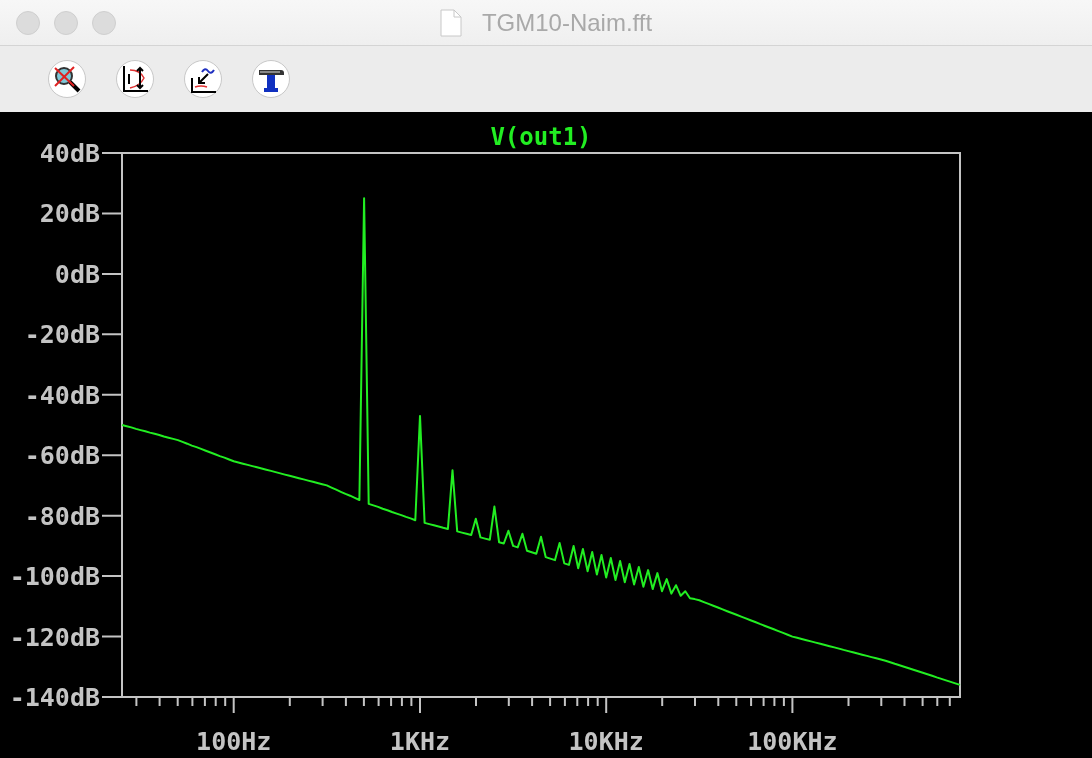  I want to click on y-tick-label: -100dB, so click(54, 577).